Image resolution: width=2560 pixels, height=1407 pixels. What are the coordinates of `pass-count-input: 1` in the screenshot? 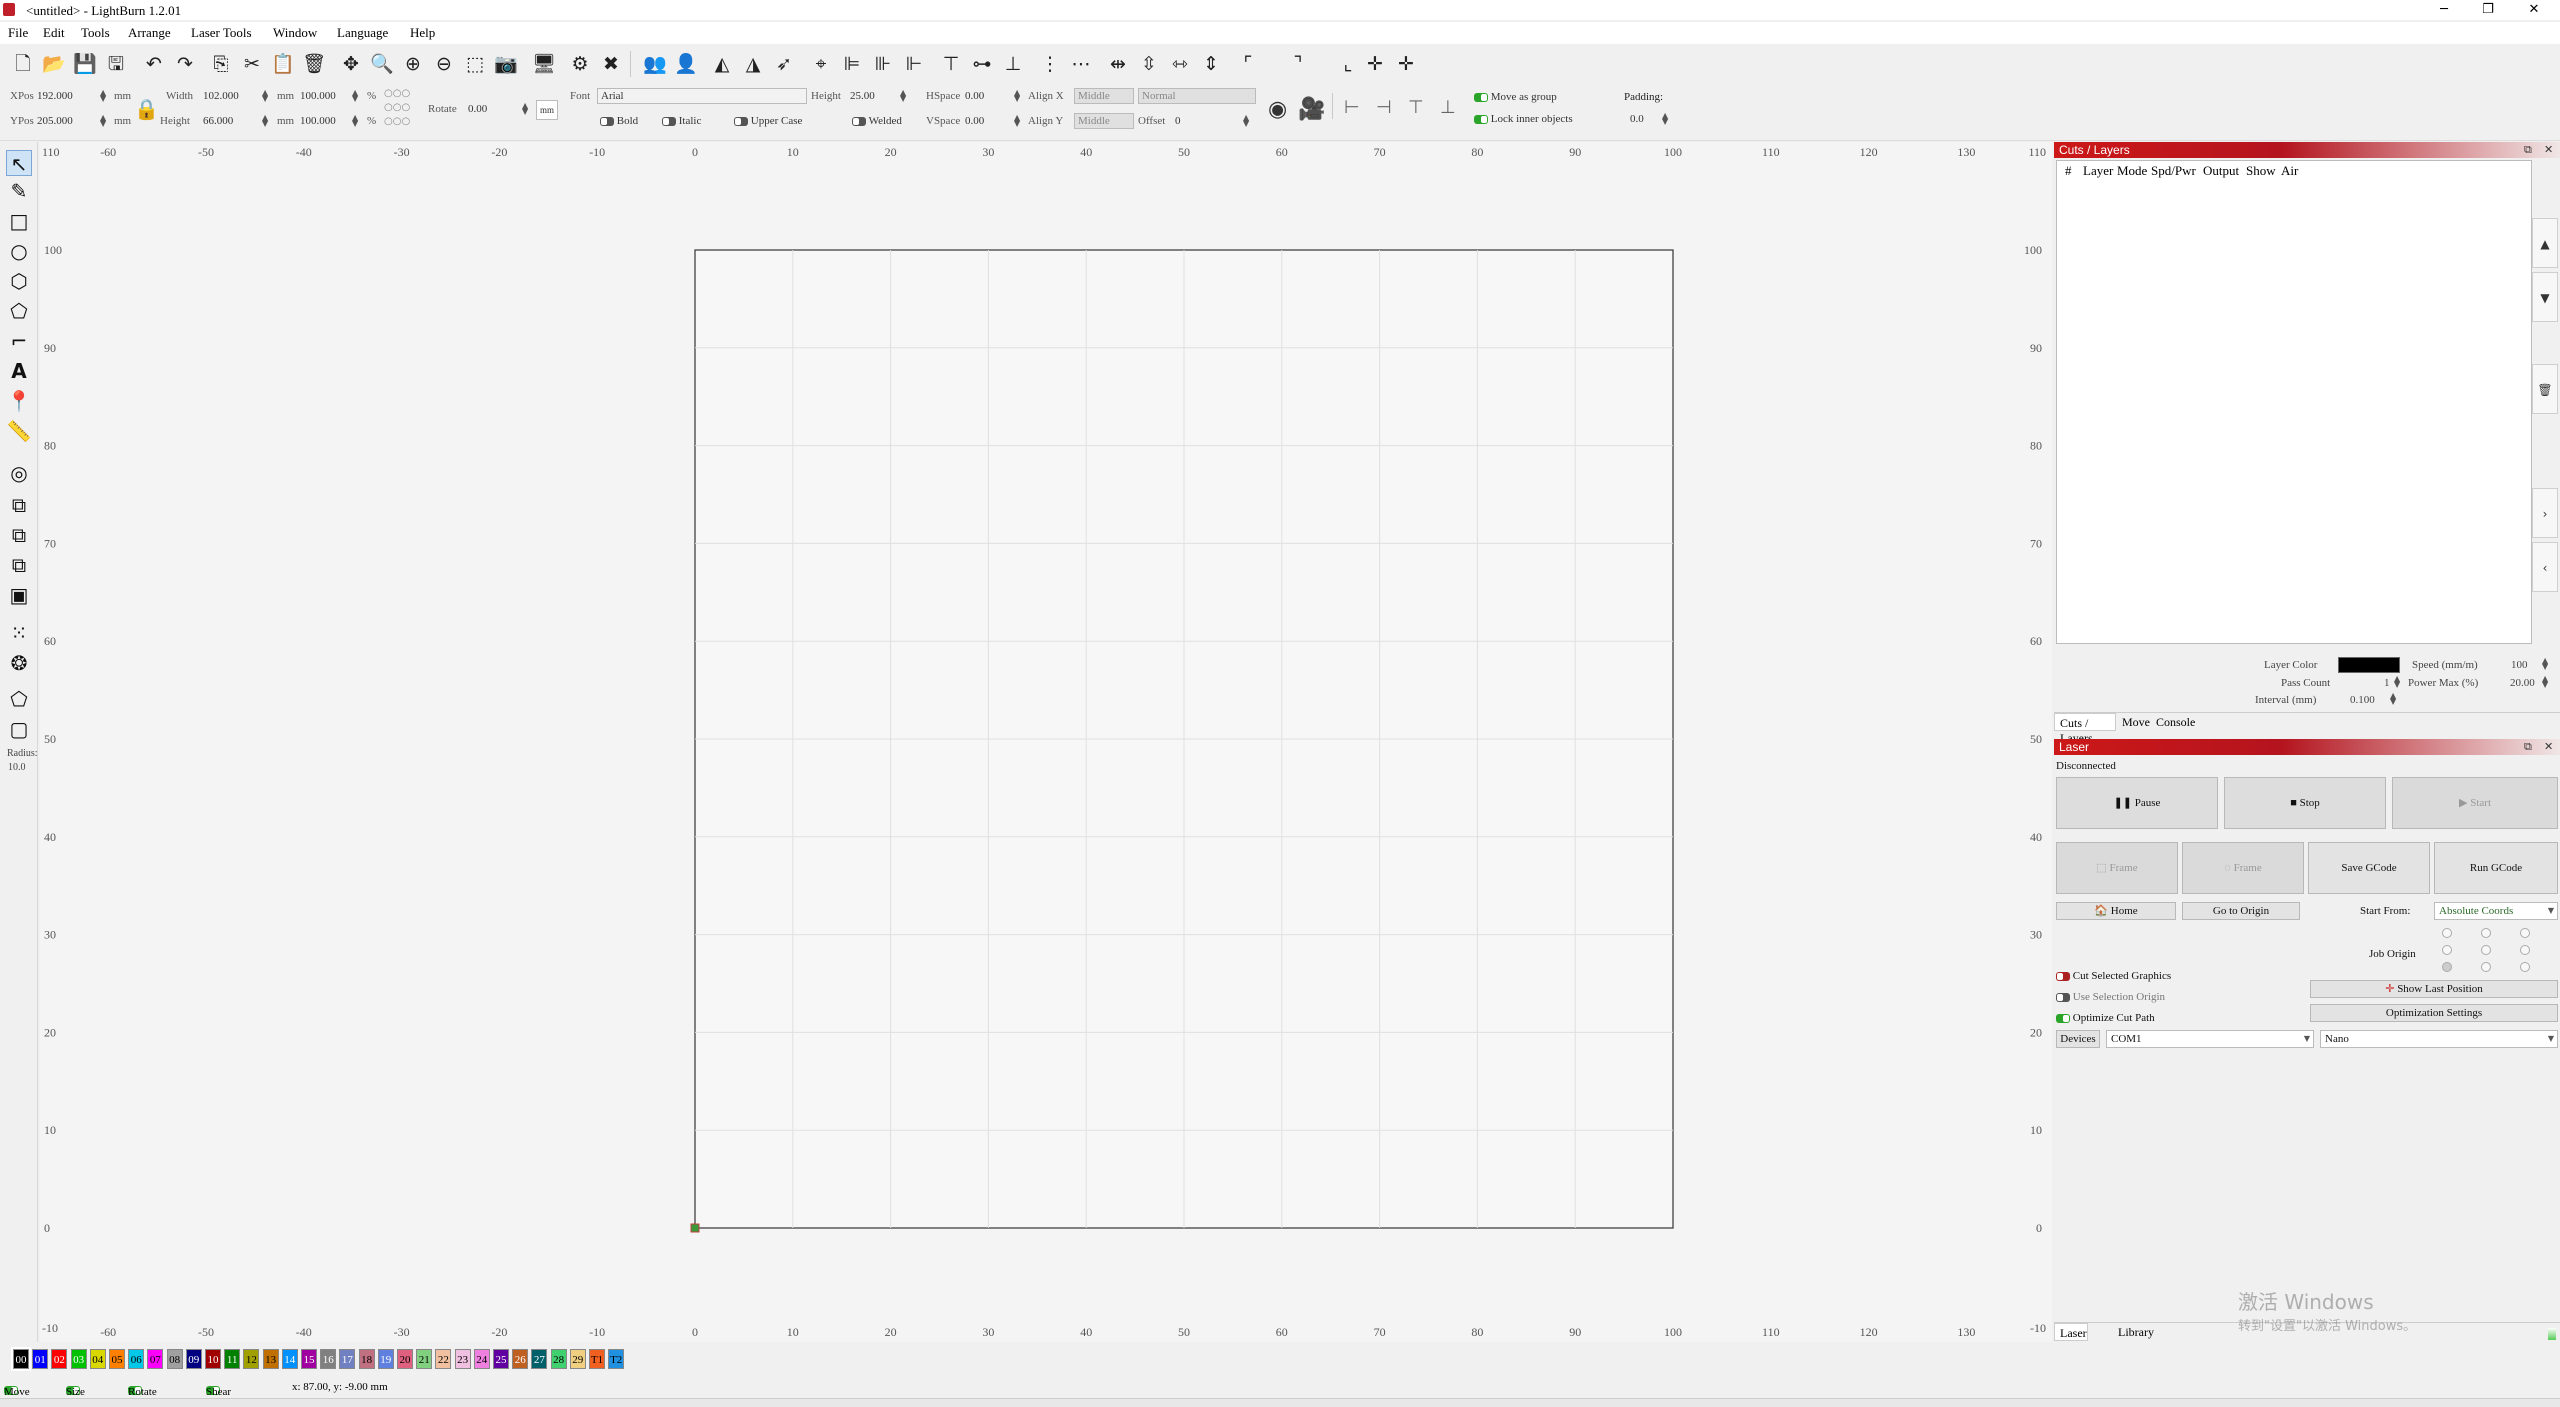 It's located at (2387, 683).